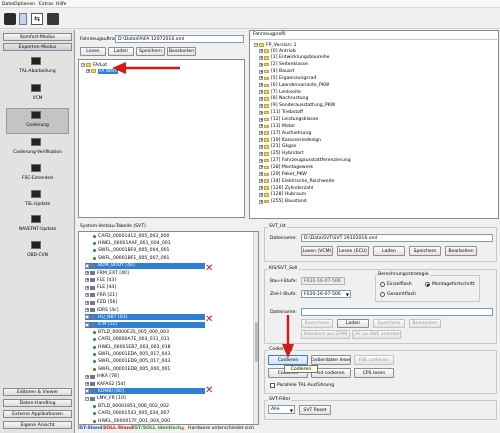  What do you see at coordinates (36, 194) in the screenshot?
I see `tsl-icon` at bounding box center [36, 194].